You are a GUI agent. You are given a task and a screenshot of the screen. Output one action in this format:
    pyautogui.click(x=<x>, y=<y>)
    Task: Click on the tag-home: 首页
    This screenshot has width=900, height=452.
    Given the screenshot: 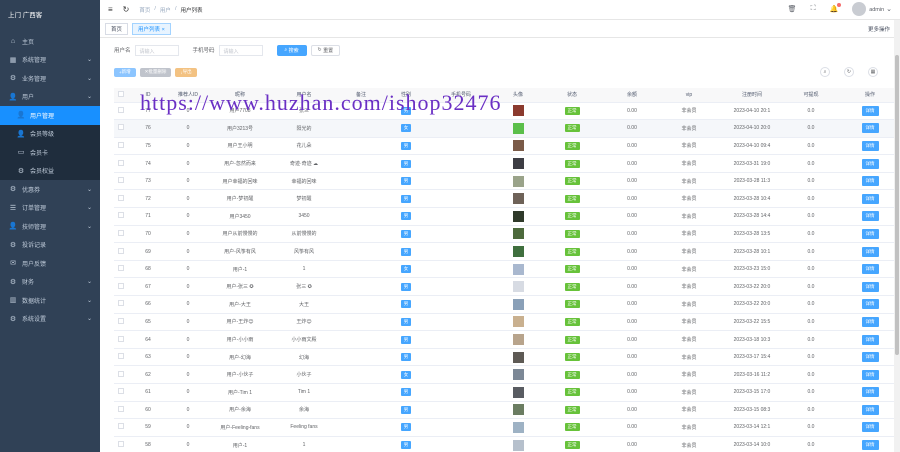 What is the action you would take?
    pyautogui.click(x=117, y=28)
    